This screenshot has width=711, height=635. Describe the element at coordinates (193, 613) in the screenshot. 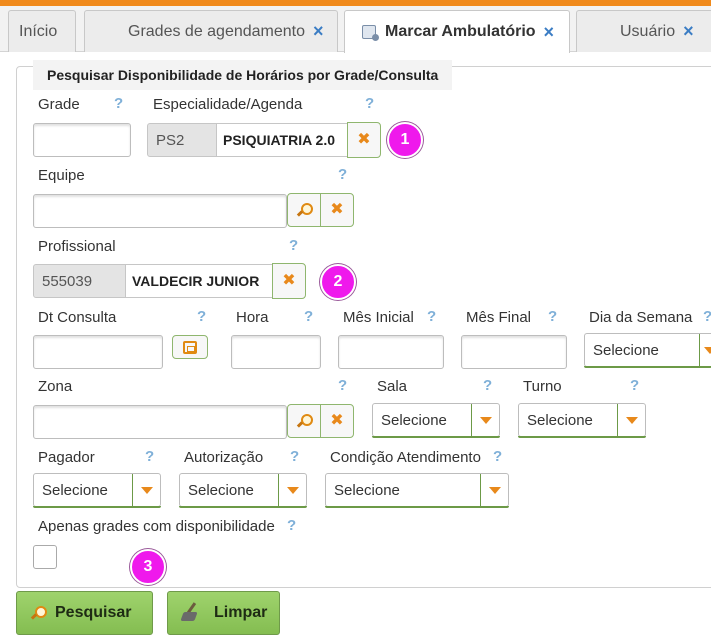

I see `broom-icon` at that location.